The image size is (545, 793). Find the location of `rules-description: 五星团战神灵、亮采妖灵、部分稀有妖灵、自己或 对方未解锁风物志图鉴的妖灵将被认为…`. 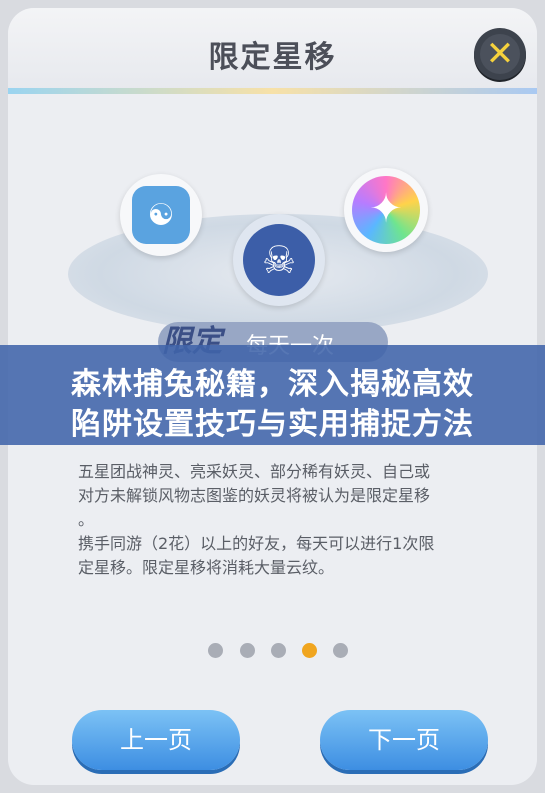

rules-description: 五星团战神灵、亮采妖灵、部分稀有妖灵、自己或 对方未解锁风物志图鉴的妖灵将被认为… is located at coordinates (288, 520).